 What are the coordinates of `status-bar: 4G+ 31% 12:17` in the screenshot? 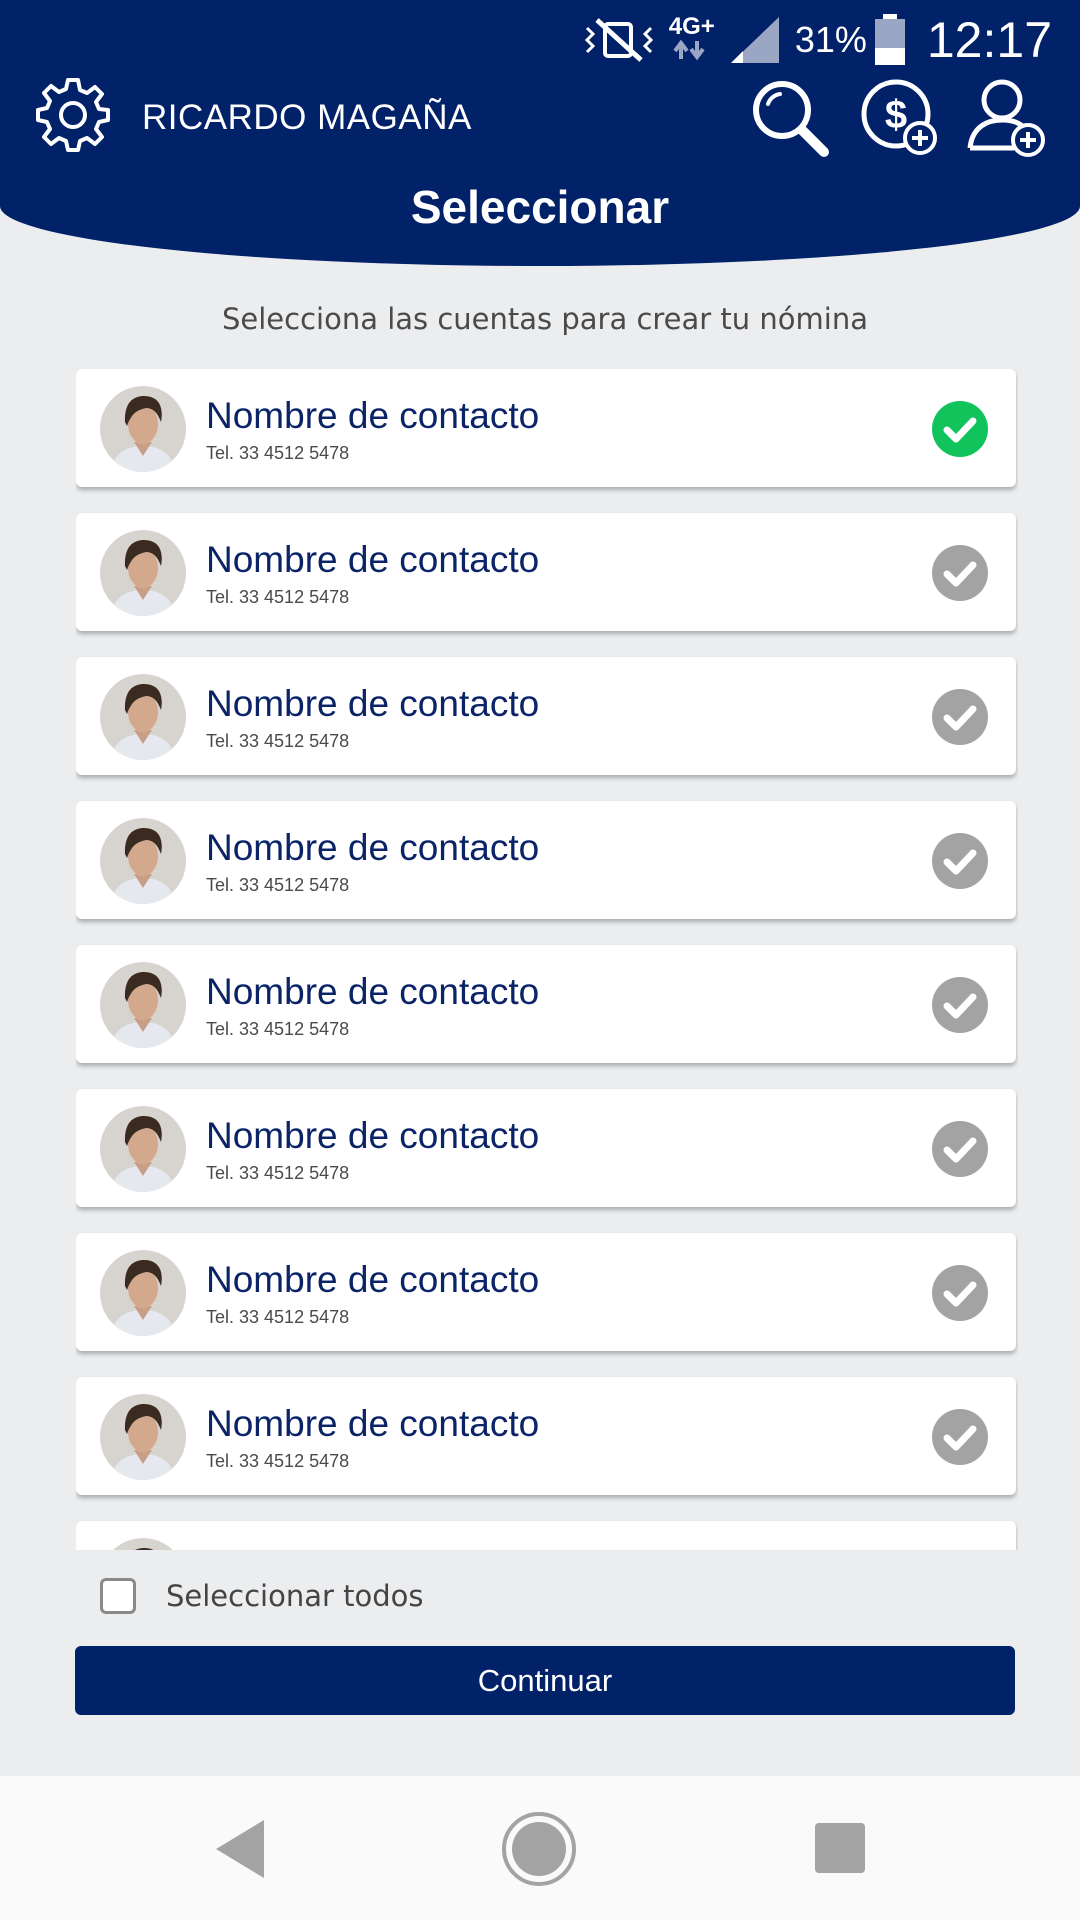 It's located at (810, 40).